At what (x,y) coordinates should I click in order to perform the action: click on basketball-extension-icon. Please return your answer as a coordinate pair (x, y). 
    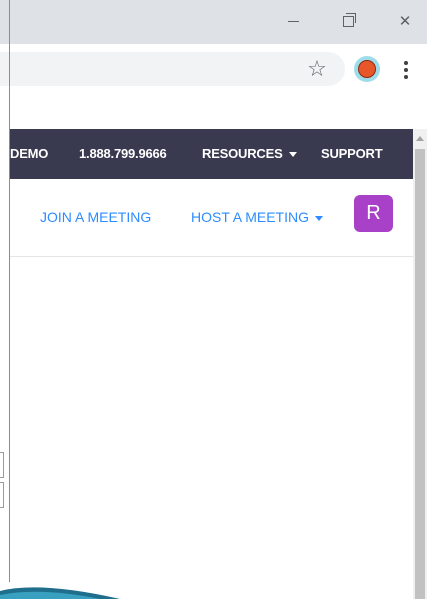
    Looking at the image, I should click on (367, 69).